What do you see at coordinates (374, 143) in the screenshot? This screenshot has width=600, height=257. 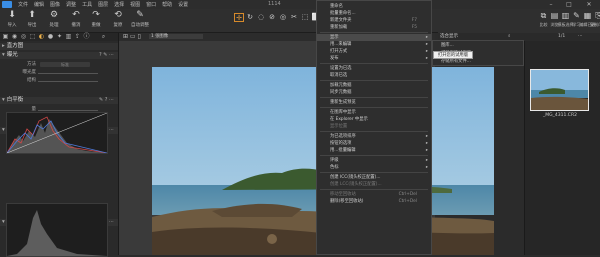 I see `context-menu-item: 按钮的选项 ▸` at bounding box center [374, 143].